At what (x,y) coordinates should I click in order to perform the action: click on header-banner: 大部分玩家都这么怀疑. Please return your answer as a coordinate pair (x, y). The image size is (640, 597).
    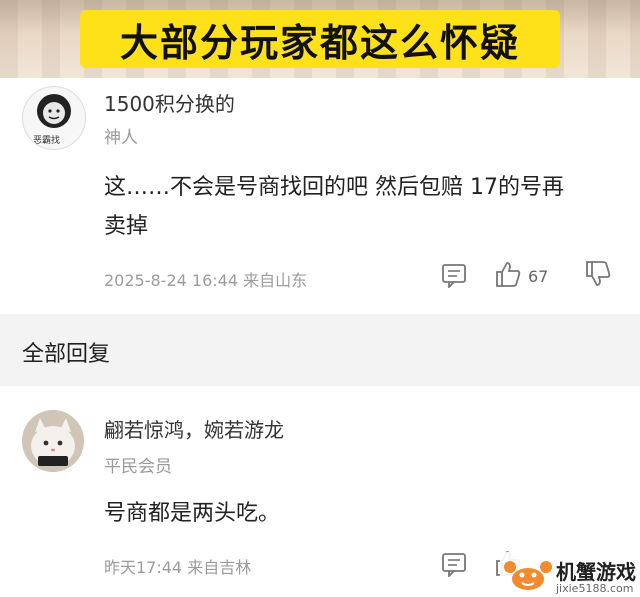
    Looking at the image, I should click on (320, 39).